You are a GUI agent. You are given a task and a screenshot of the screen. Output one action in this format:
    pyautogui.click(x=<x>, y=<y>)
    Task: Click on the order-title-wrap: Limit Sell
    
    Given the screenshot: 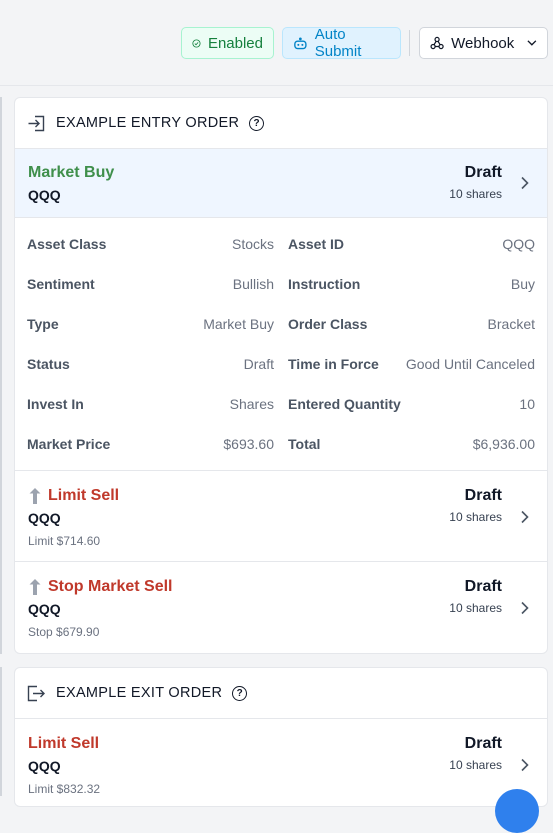 What is the action you would take?
    pyautogui.click(x=73, y=496)
    